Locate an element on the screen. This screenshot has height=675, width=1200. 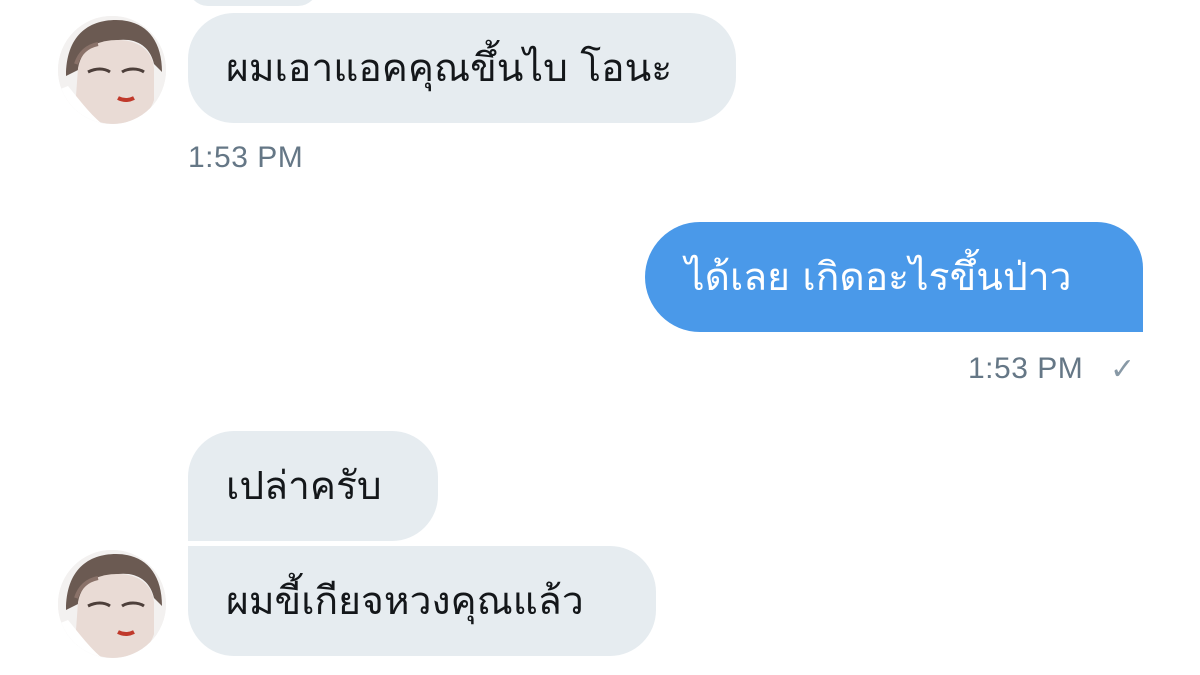
sent-check-icon: ✓ is located at coordinates (1123, 369).